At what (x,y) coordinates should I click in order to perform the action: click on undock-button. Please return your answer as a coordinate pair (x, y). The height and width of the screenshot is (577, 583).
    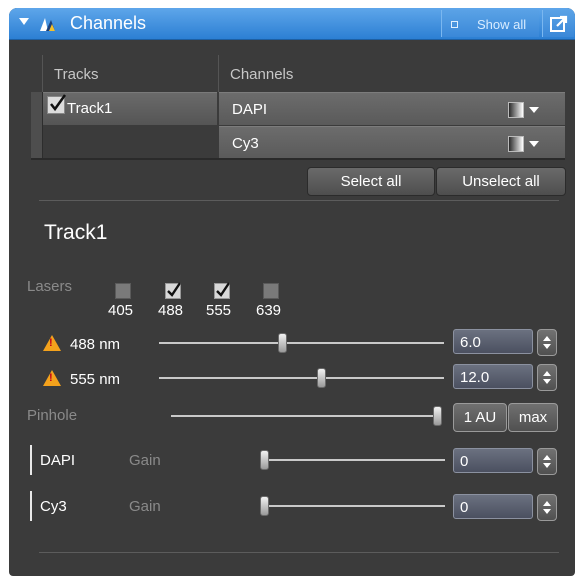
    Looking at the image, I should click on (558, 23).